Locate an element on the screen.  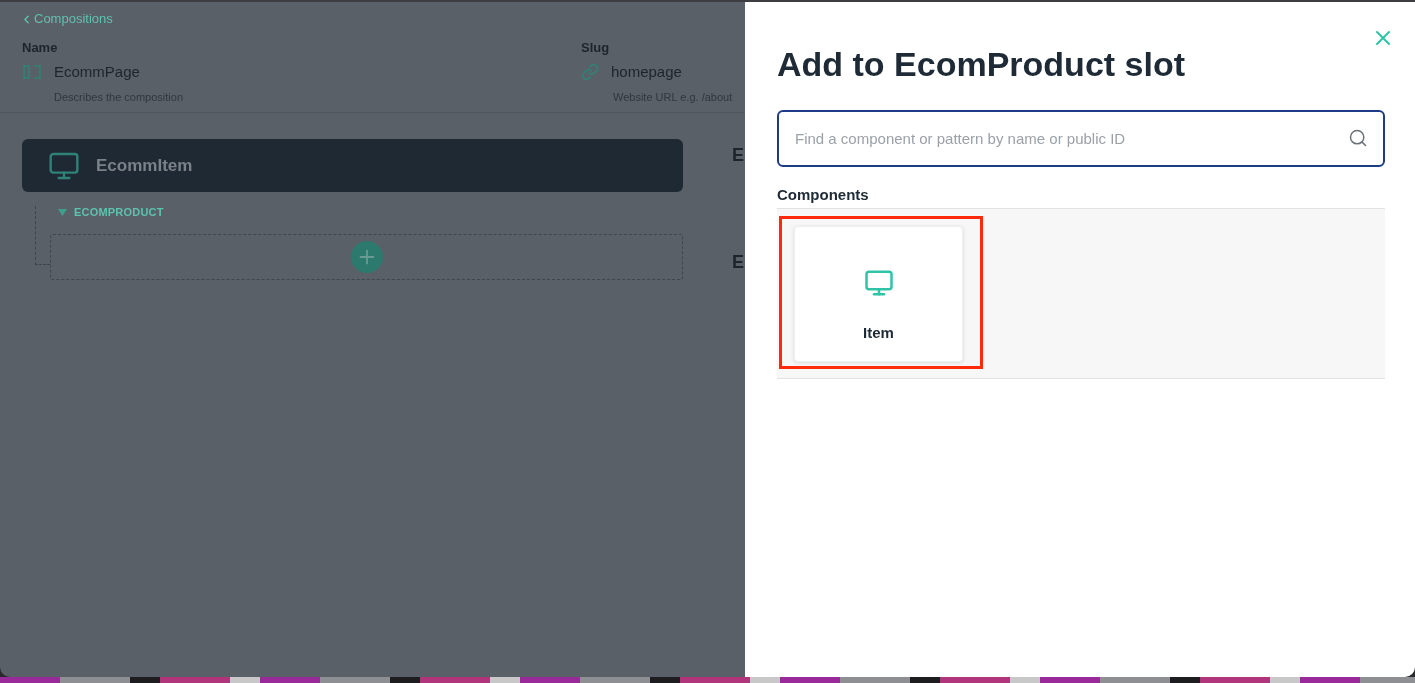
section-title: Components is located at coordinates (823, 195).